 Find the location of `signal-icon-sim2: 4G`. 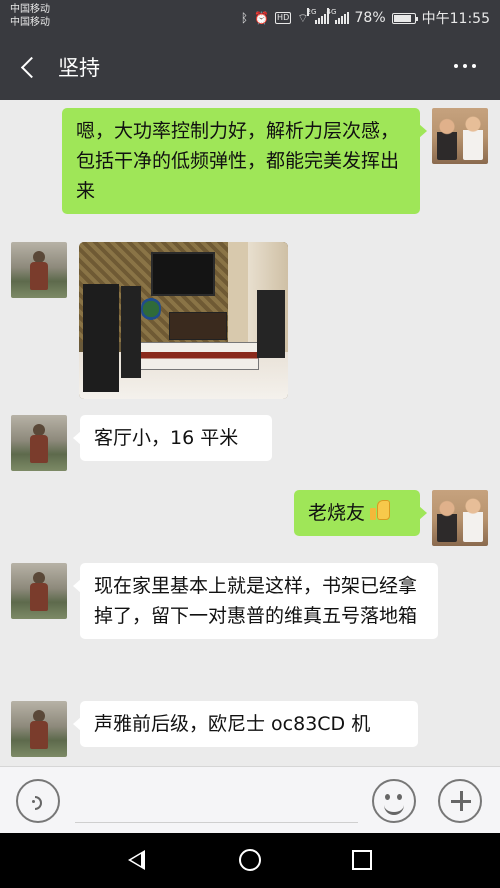

signal-icon-sim2: 4G is located at coordinates (337, 16).